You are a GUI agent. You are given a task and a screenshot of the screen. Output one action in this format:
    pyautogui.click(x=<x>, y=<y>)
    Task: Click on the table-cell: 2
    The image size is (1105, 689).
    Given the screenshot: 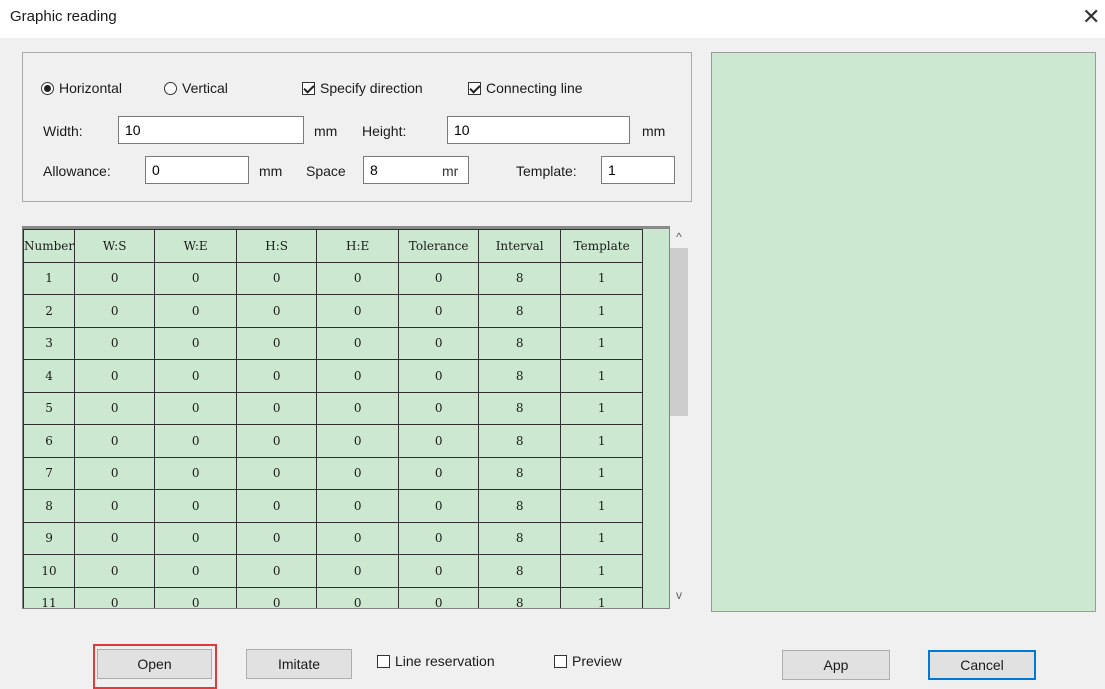 What is the action you would take?
    pyautogui.click(x=49, y=311)
    